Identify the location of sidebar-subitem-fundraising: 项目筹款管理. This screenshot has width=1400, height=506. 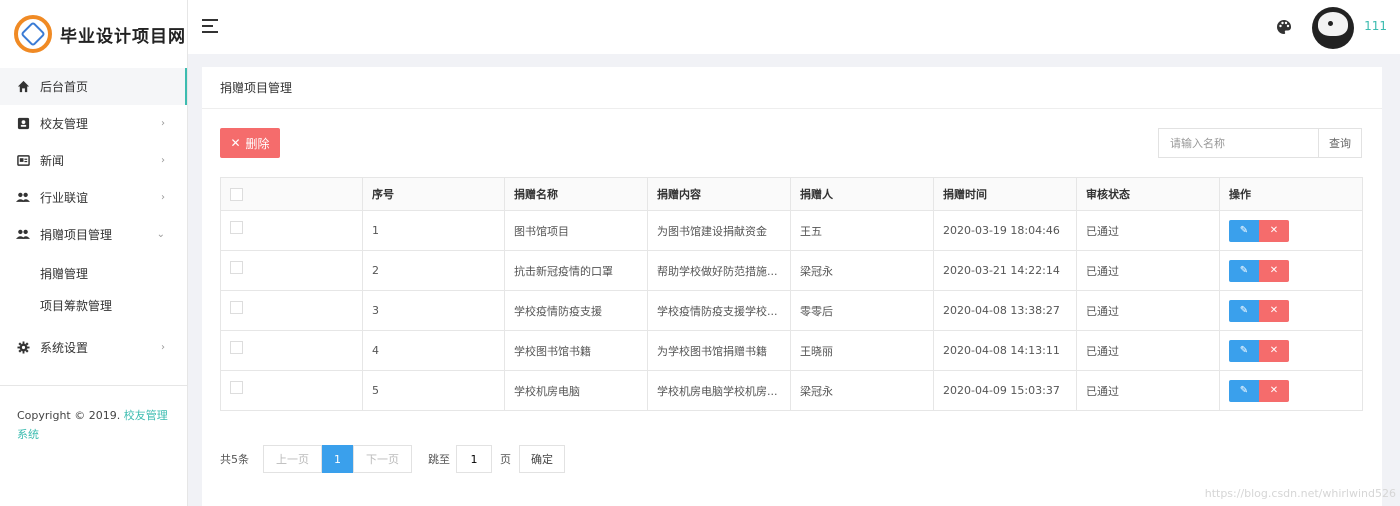
(93, 305).